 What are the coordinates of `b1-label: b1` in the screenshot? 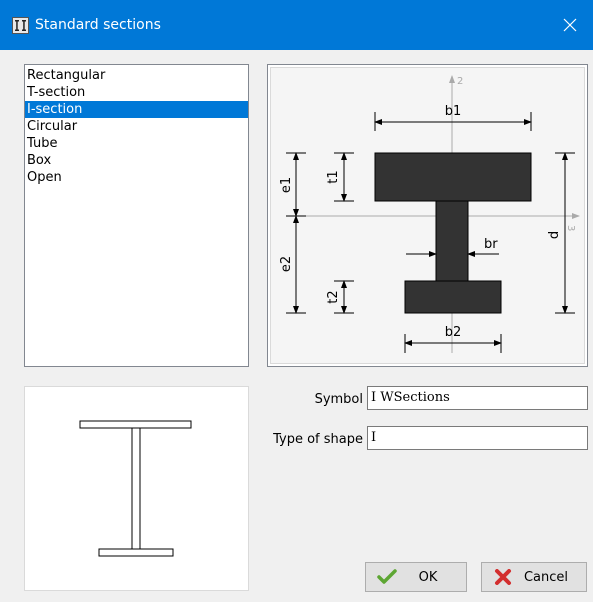 It's located at (453, 111).